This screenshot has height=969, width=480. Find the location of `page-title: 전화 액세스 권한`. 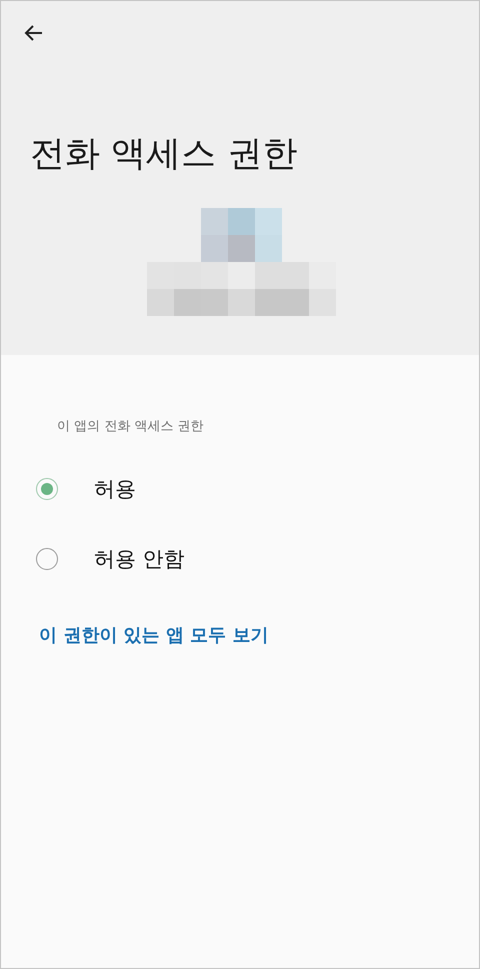

page-title: 전화 액세스 권한 is located at coordinates (164, 154).